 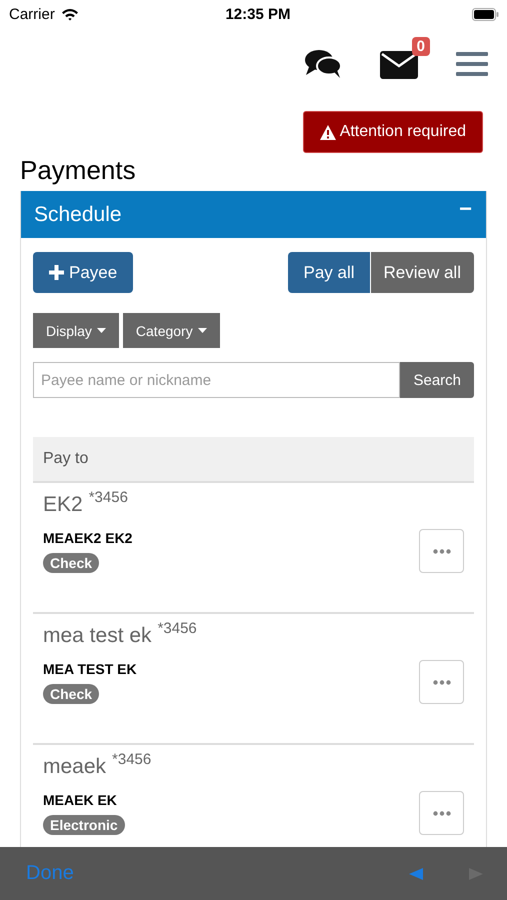 I want to click on collapse-button: −, so click(x=465, y=209).